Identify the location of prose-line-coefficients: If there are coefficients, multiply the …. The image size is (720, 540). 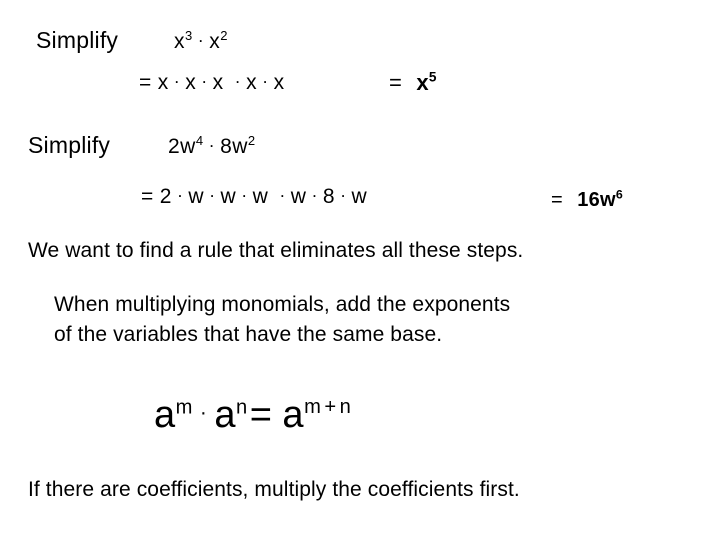
(274, 489).